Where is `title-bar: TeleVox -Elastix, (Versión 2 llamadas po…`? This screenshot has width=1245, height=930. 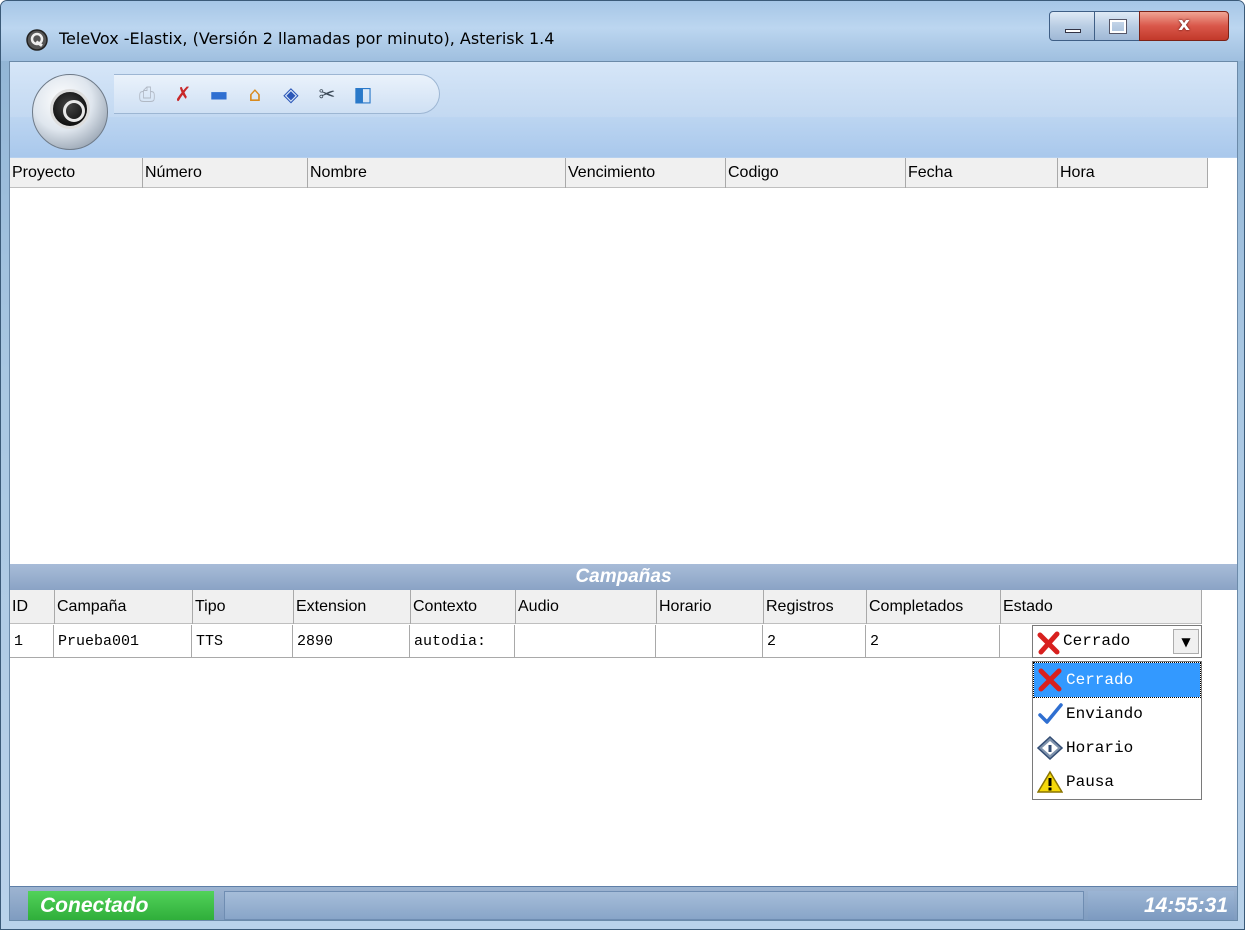
title-bar: TeleVox -Elastix, (Versión 2 llamadas po… is located at coordinates (622, 31).